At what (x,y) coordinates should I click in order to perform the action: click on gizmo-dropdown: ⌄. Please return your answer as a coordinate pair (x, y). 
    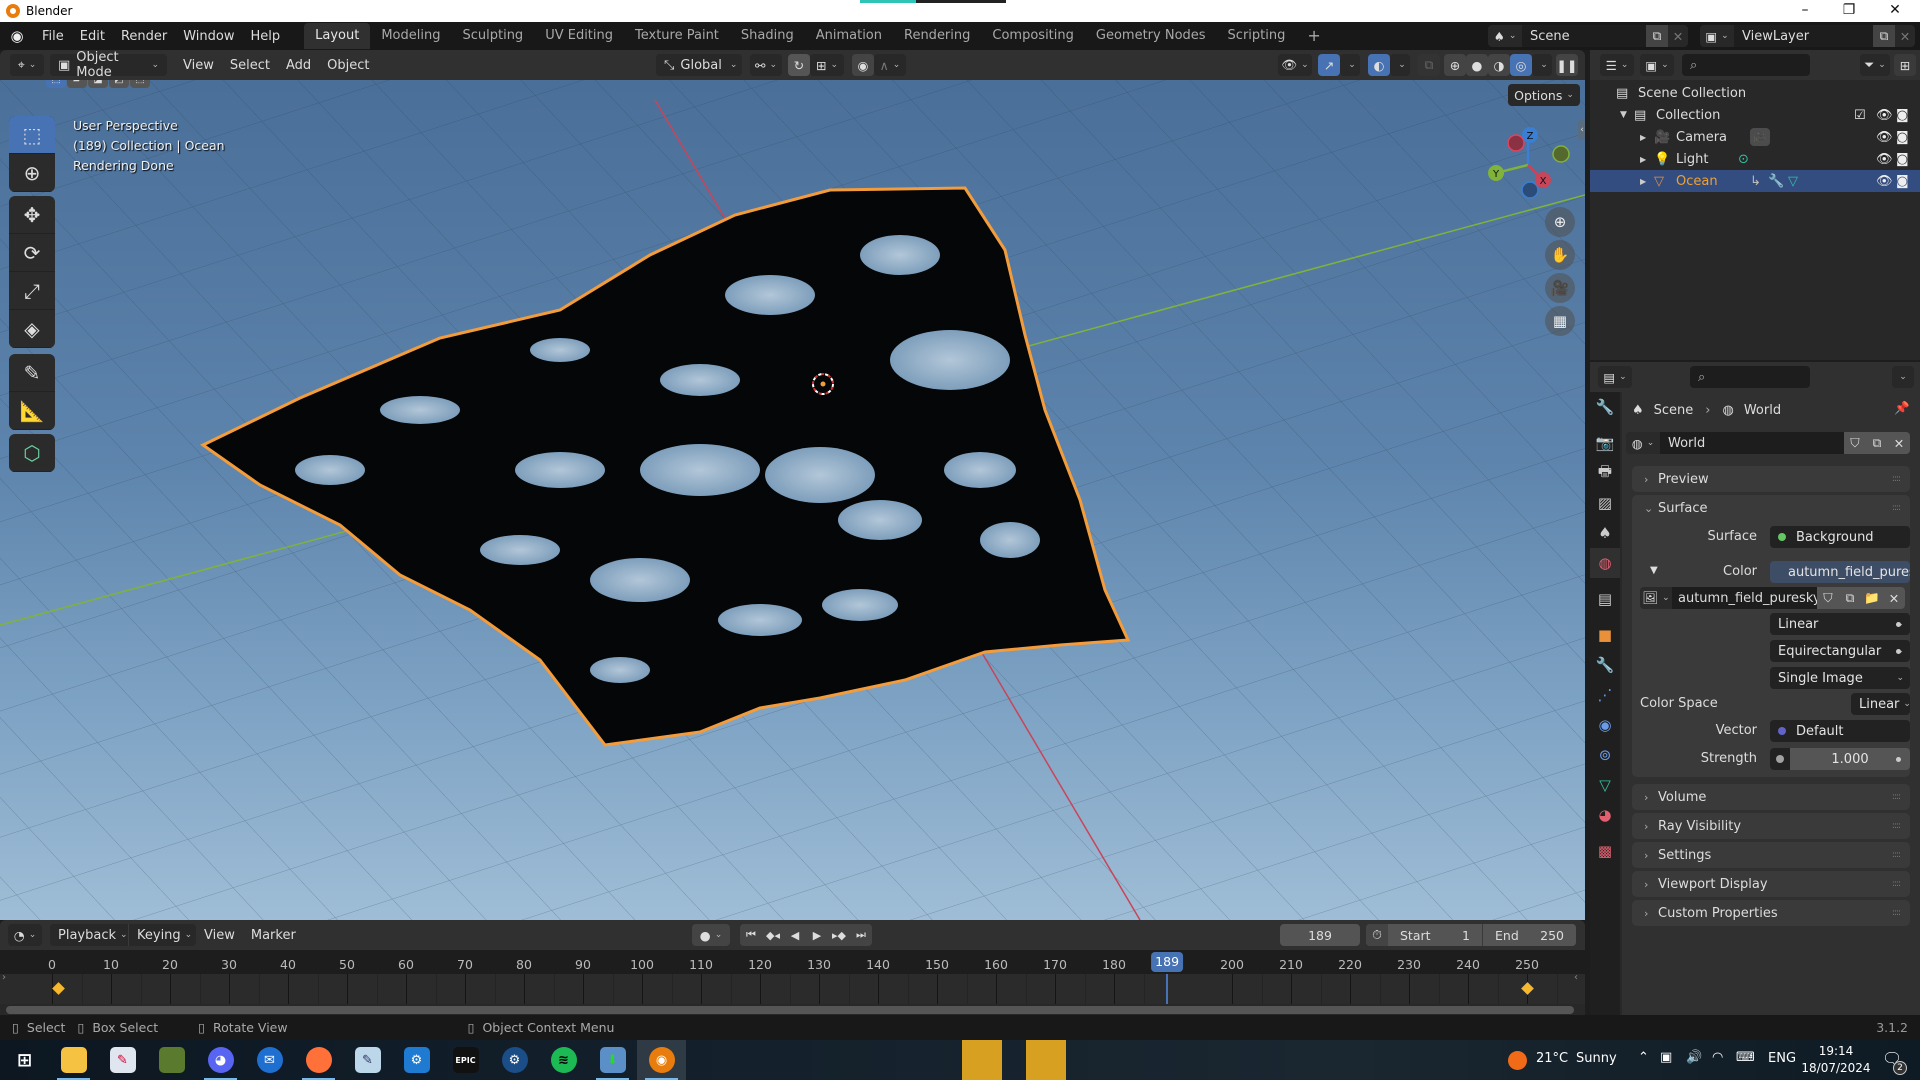
    Looking at the image, I should click on (1350, 65).